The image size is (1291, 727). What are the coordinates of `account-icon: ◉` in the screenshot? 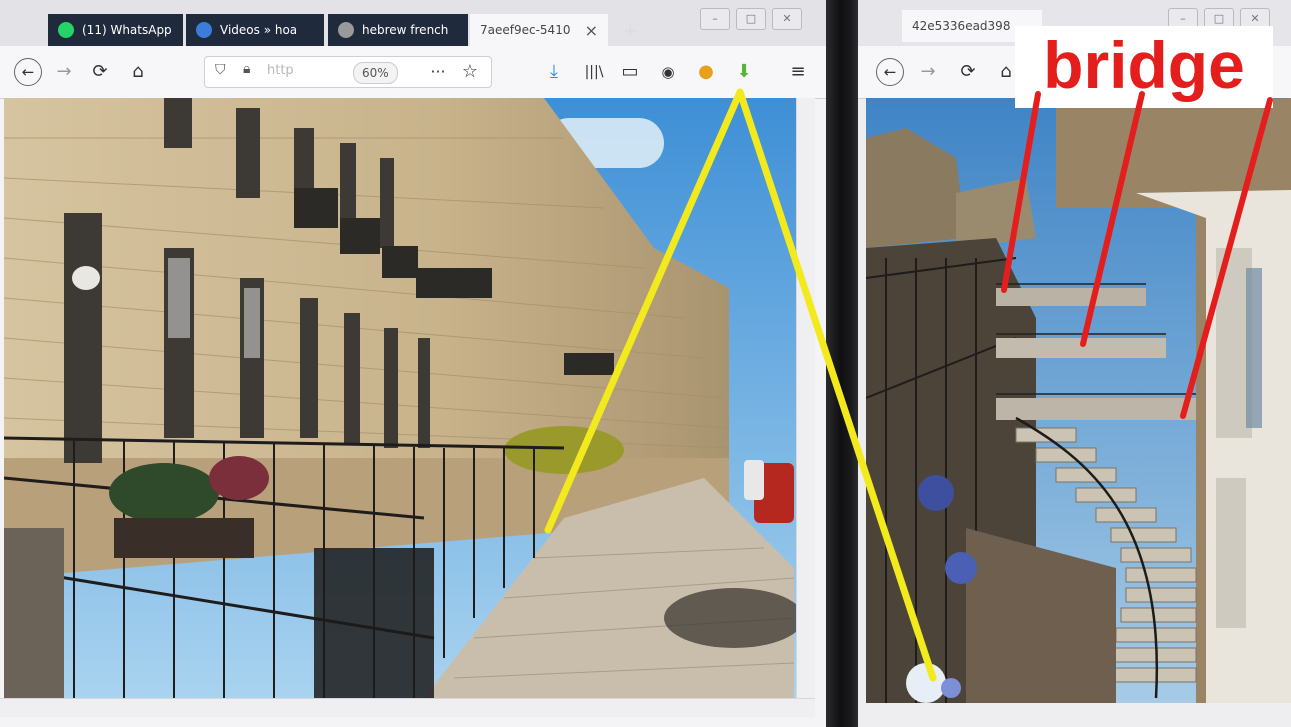 It's located at (668, 72).